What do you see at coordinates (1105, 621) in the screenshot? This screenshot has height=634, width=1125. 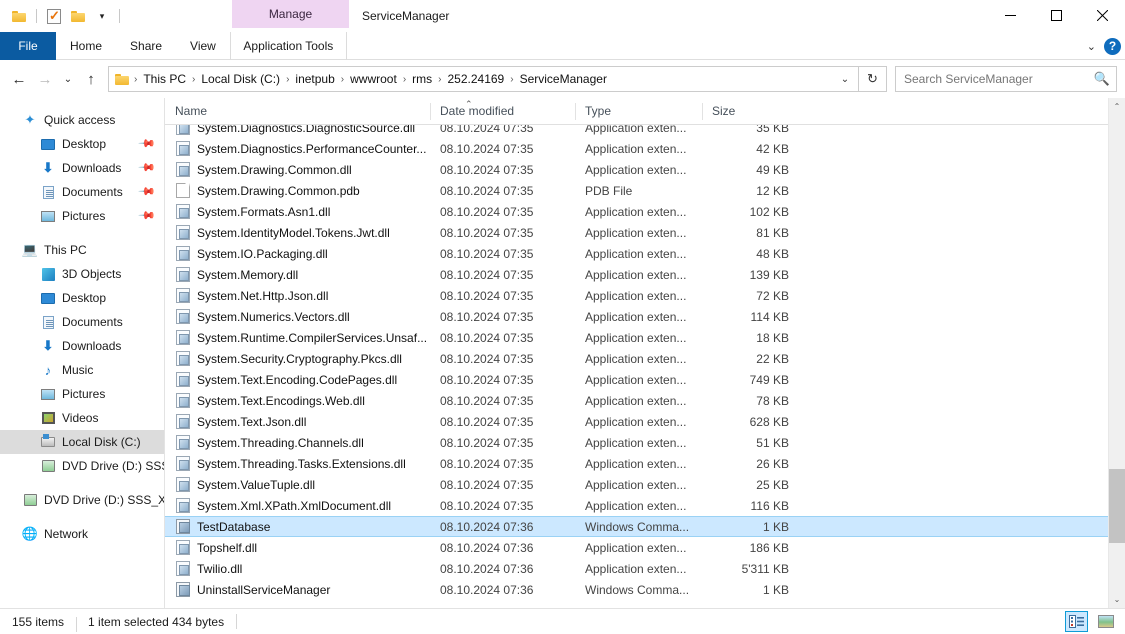 I see `large-icons-view-button` at bounding box center [1105, 621].